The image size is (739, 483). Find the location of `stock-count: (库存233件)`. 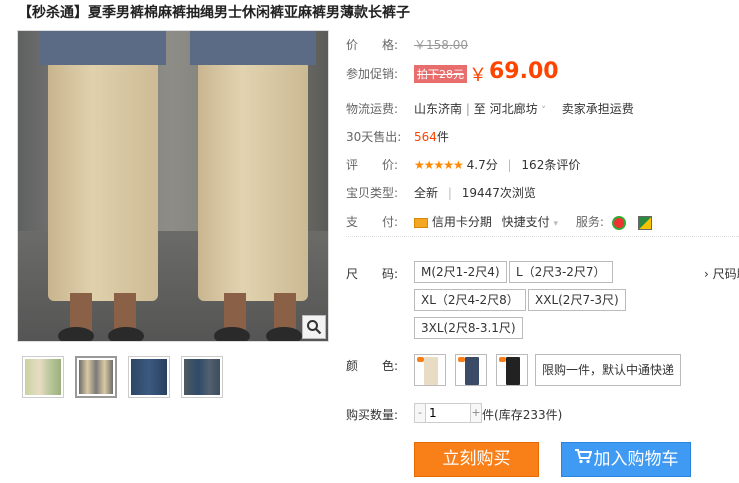

stock-count: (库存233件) is located at coordinates (528, 415).